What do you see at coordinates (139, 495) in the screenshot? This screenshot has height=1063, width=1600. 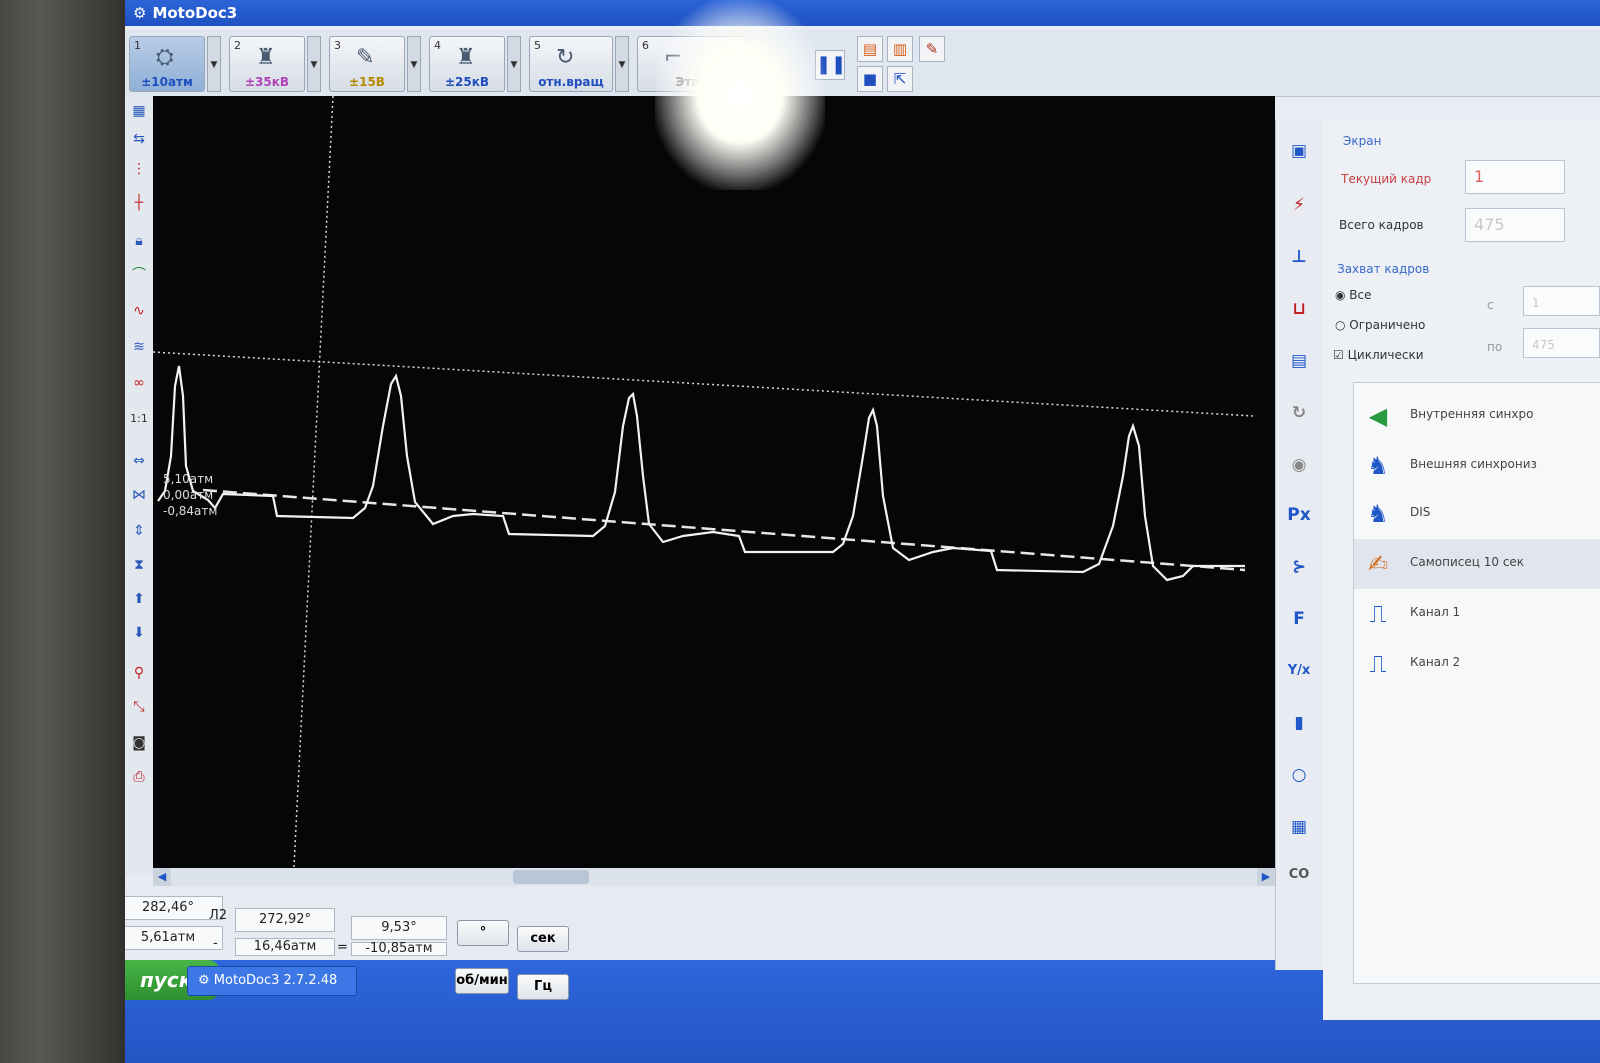 I see `shrink-horizontal-icon: ⋈` at bounding box center [139, 495].